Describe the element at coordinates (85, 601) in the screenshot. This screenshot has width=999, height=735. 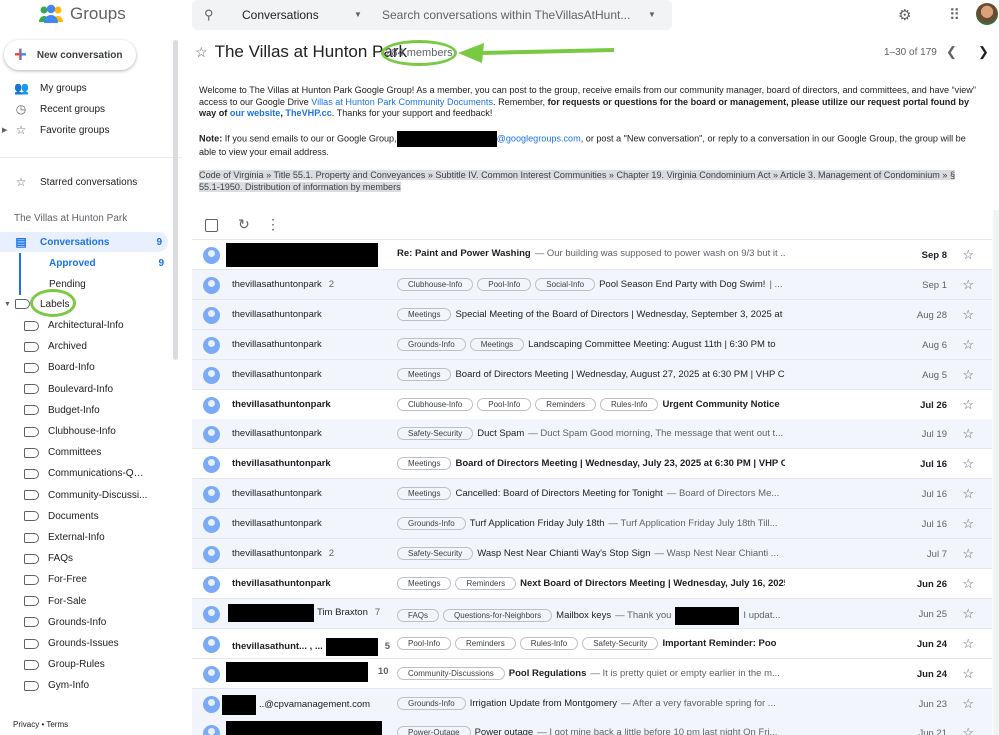
I see `sidebar-label-item: For-Sale` at that location.